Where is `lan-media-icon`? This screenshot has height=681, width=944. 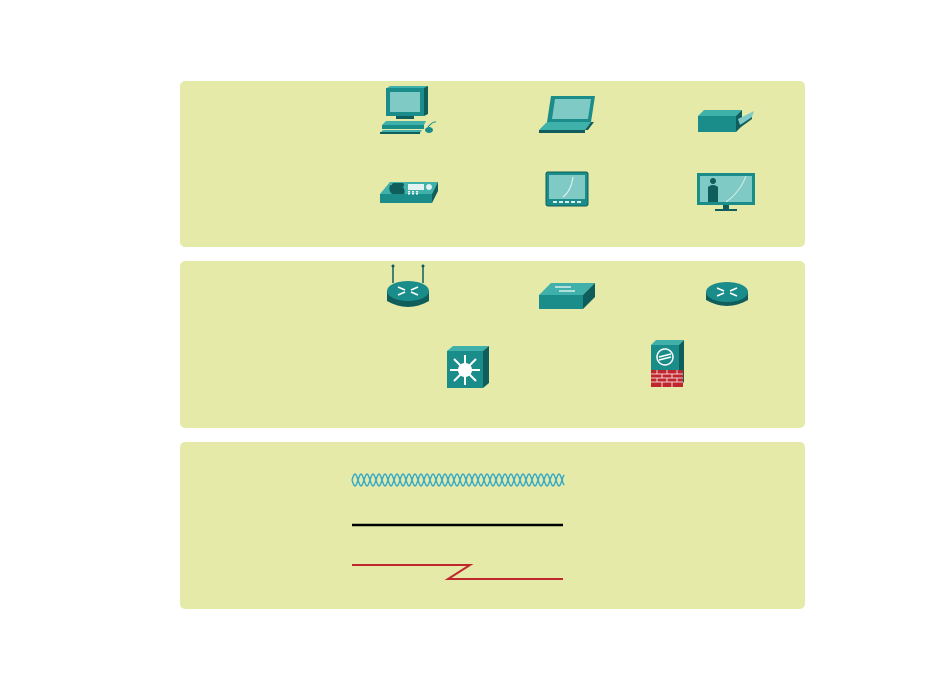 lan-media-icon is located at coordinates (458, 525).